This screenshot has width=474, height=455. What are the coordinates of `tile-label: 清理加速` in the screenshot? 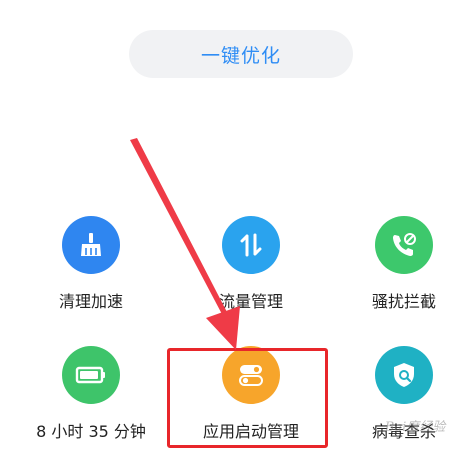 It's located at (90, 301).